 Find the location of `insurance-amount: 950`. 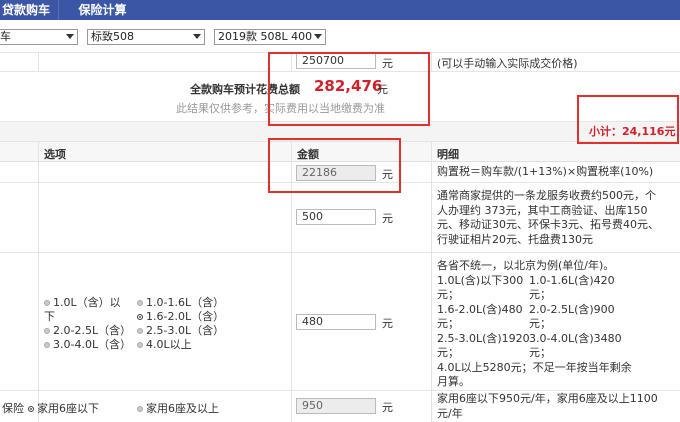

insurance-amount: 950 is located at coordinates (336, 406).